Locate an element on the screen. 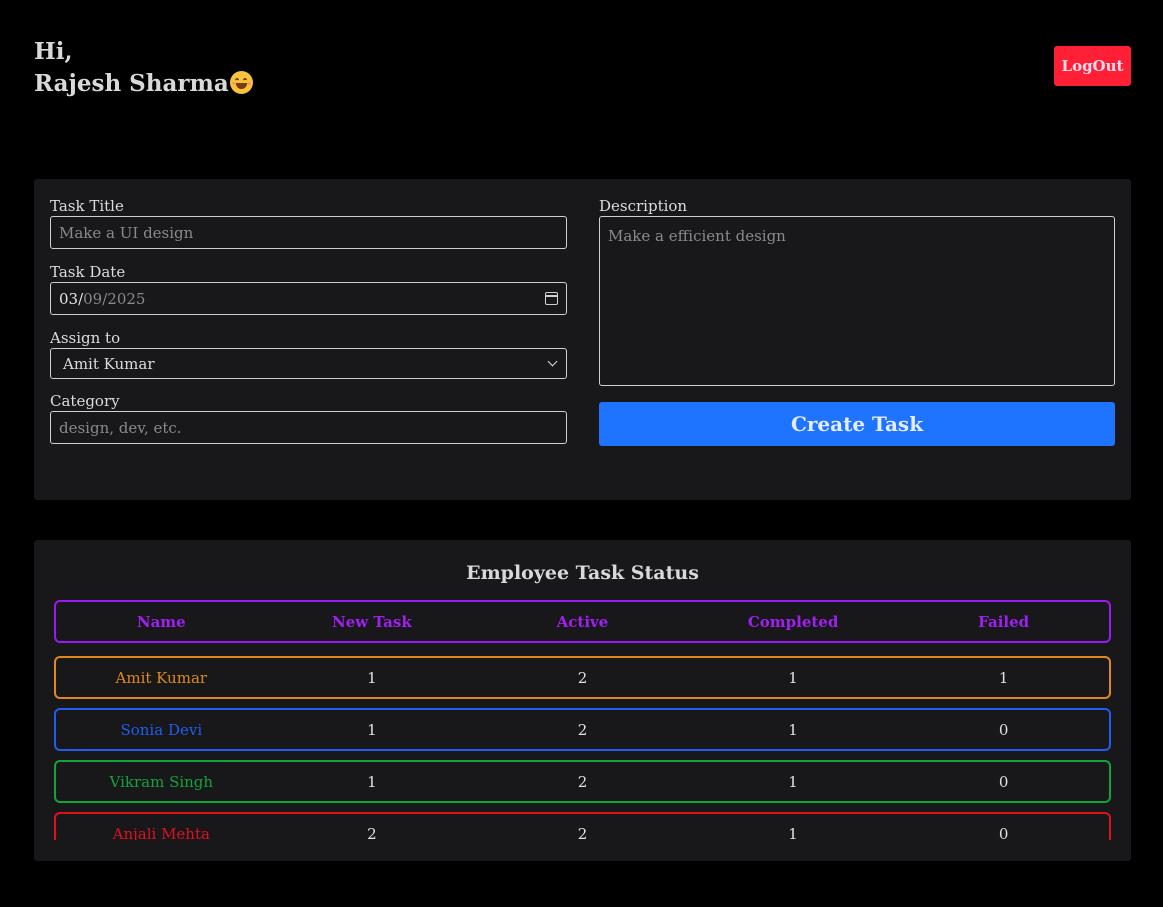 This screenshot has width=1163, height=907. calendar-icon is located at coordinates (551, 298).